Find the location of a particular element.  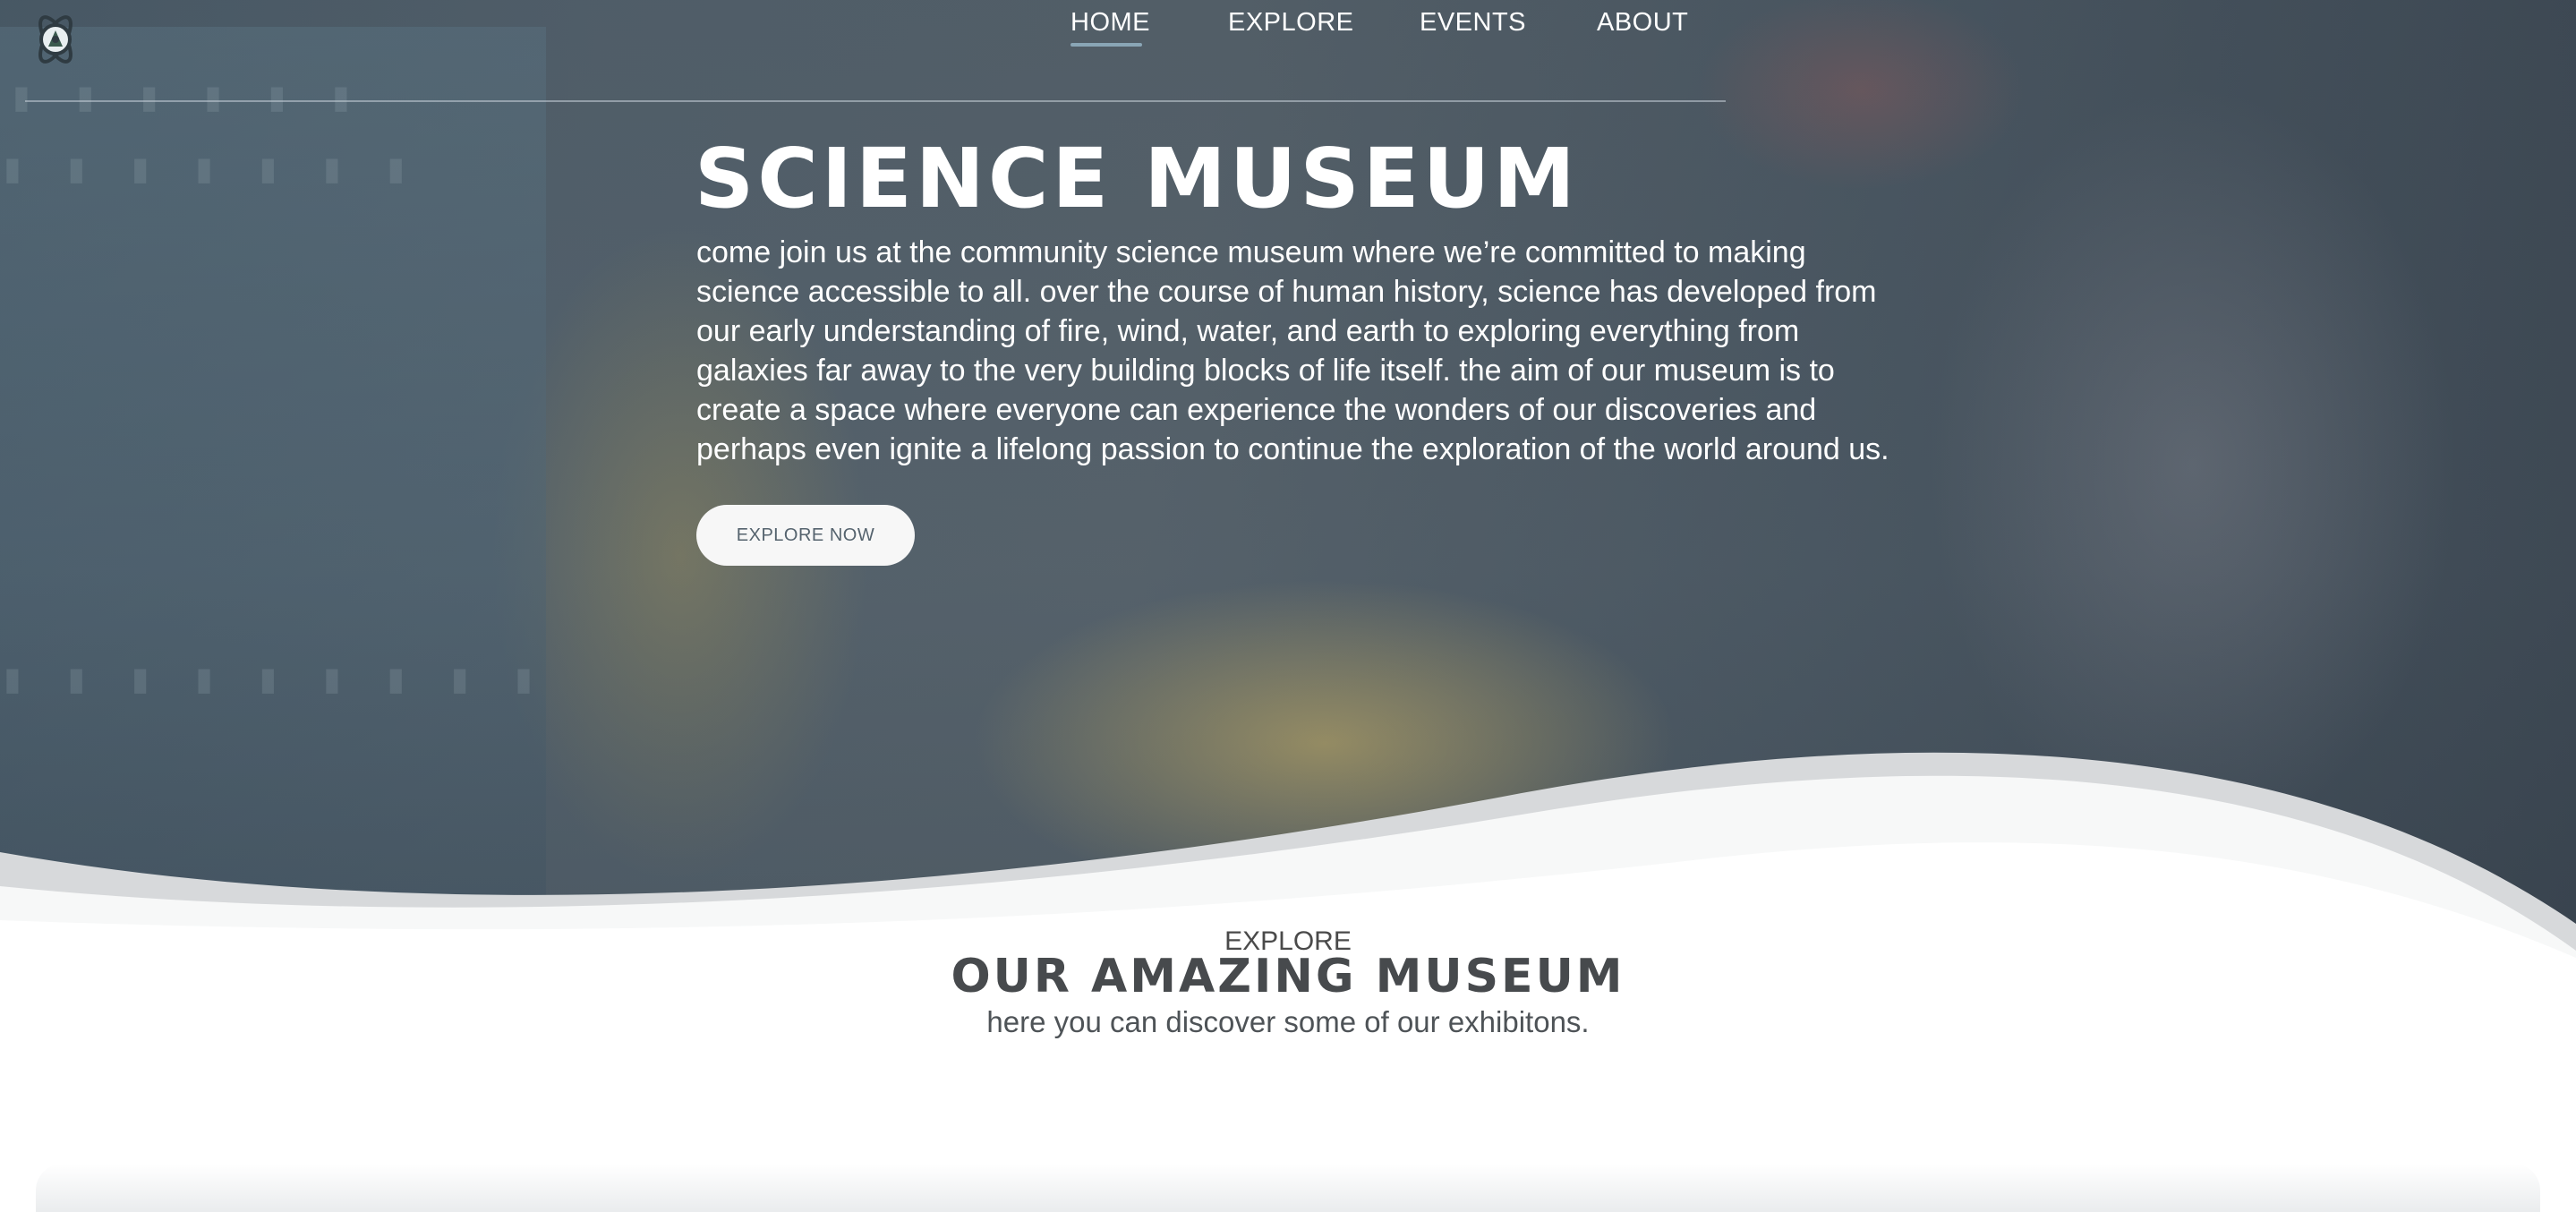

section-title: OUR AMAZING MUSEUM is located at coordinates (1288, 976).